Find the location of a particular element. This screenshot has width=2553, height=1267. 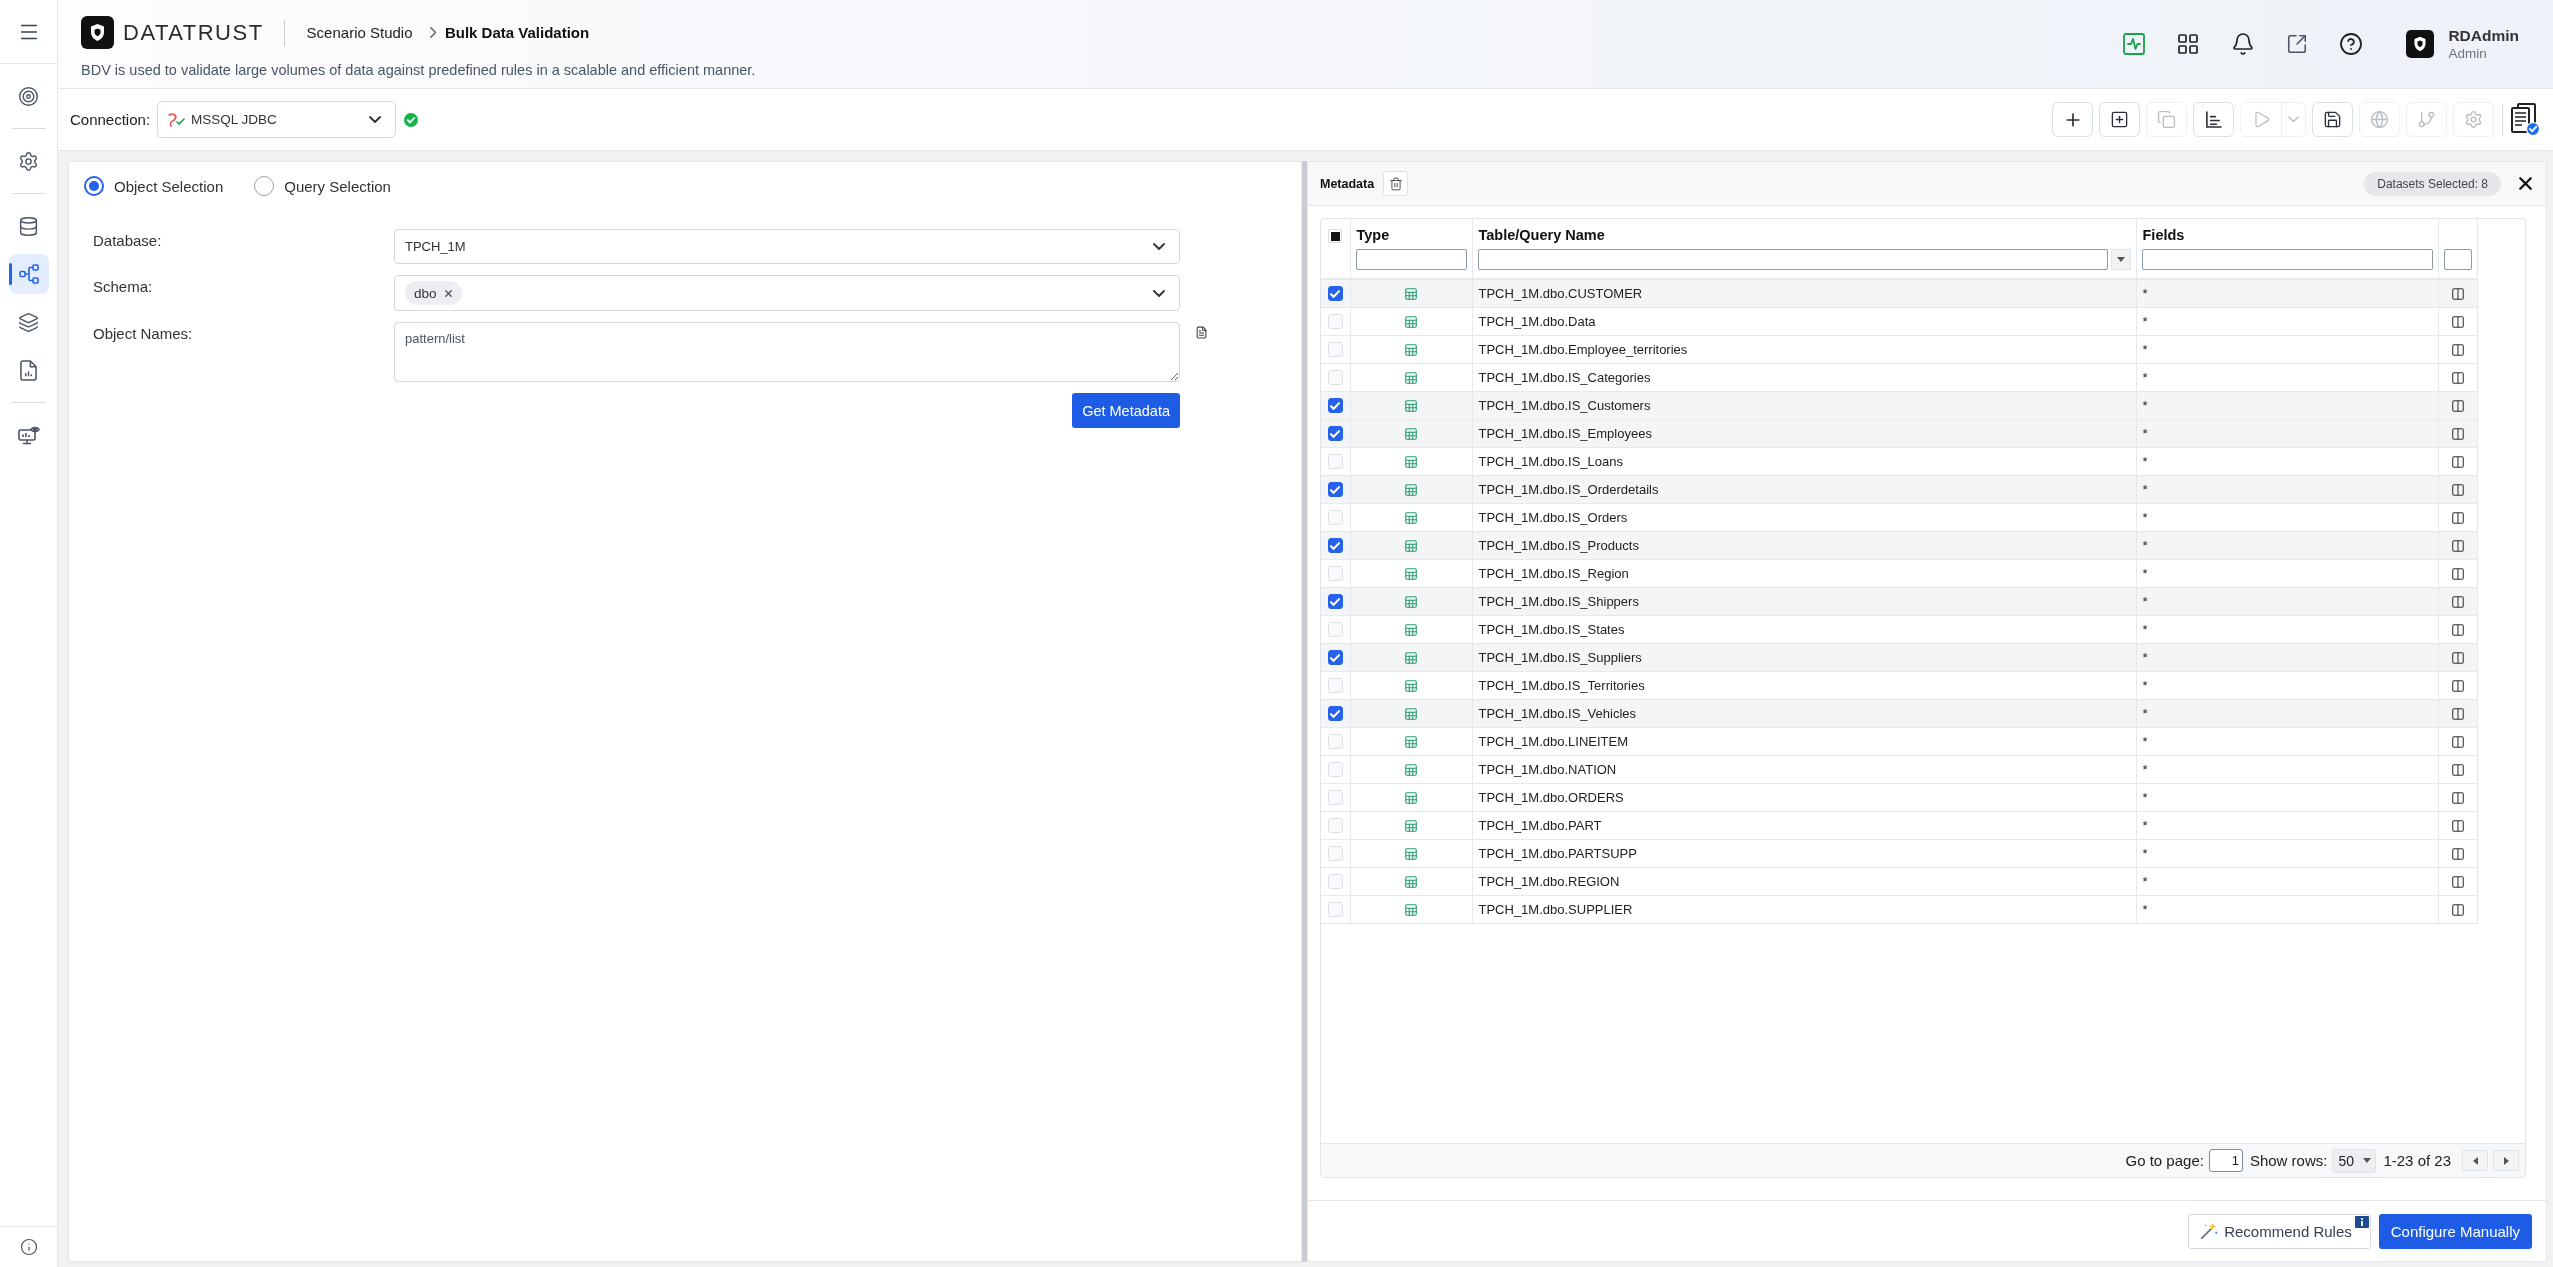

file-chart-icon is located at coordinates (28, 370).